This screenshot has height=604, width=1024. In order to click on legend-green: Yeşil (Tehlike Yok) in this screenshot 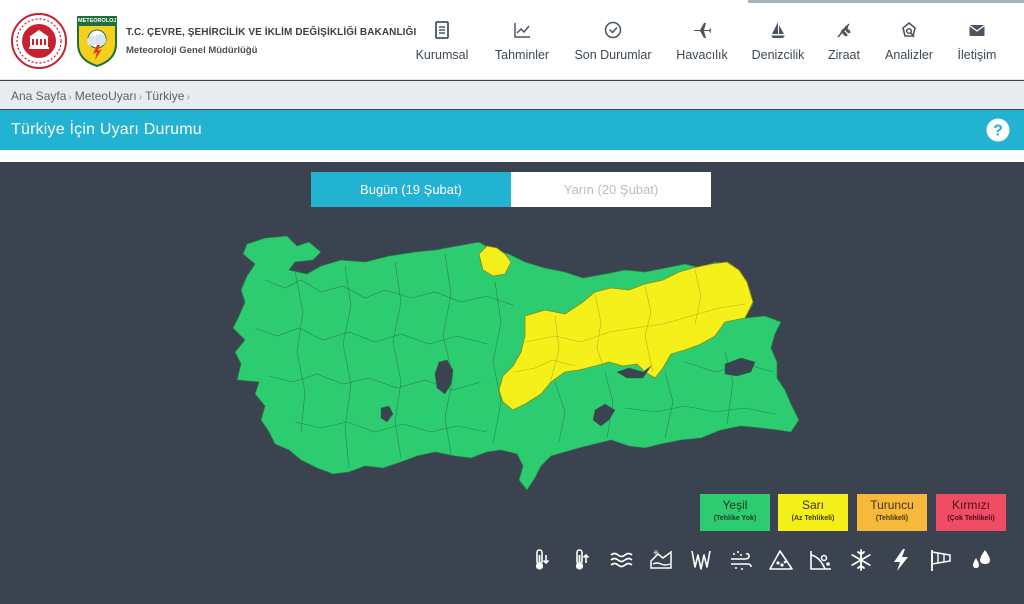, I will do `click(735, 512)`.